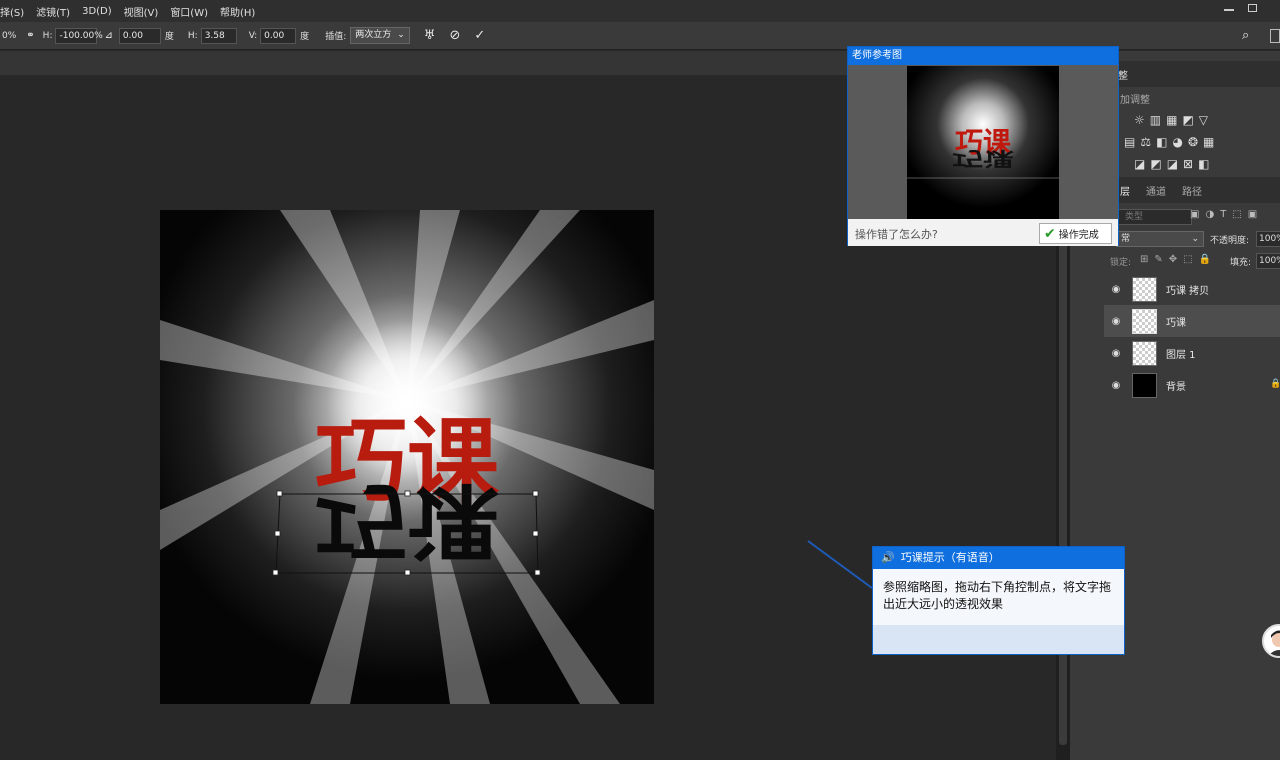  What do you see at coordinates (1121, 263) in the screenshot?
I see `lock-label: 锁定:` at bounding box center [1121, 263].